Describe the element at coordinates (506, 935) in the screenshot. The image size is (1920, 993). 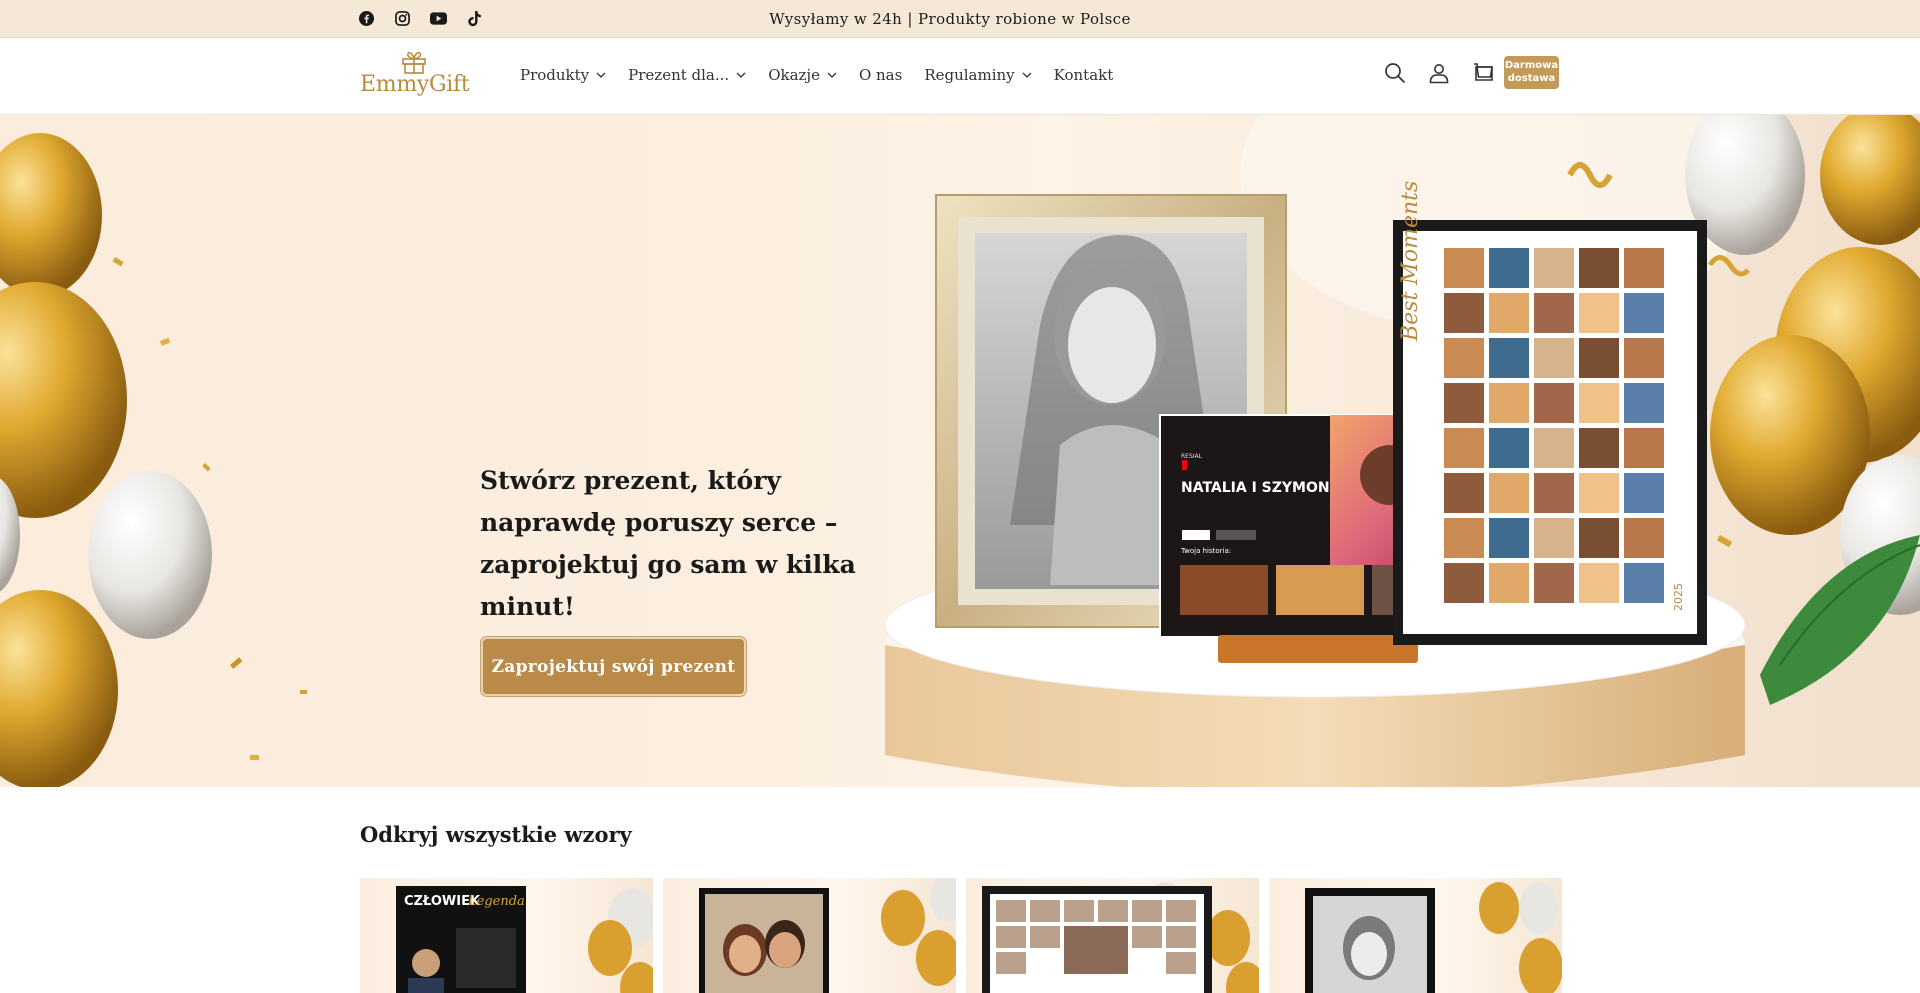
I see `collection-card-czlowiek-legenda: CZŁOWIEK Legenda` at that location.